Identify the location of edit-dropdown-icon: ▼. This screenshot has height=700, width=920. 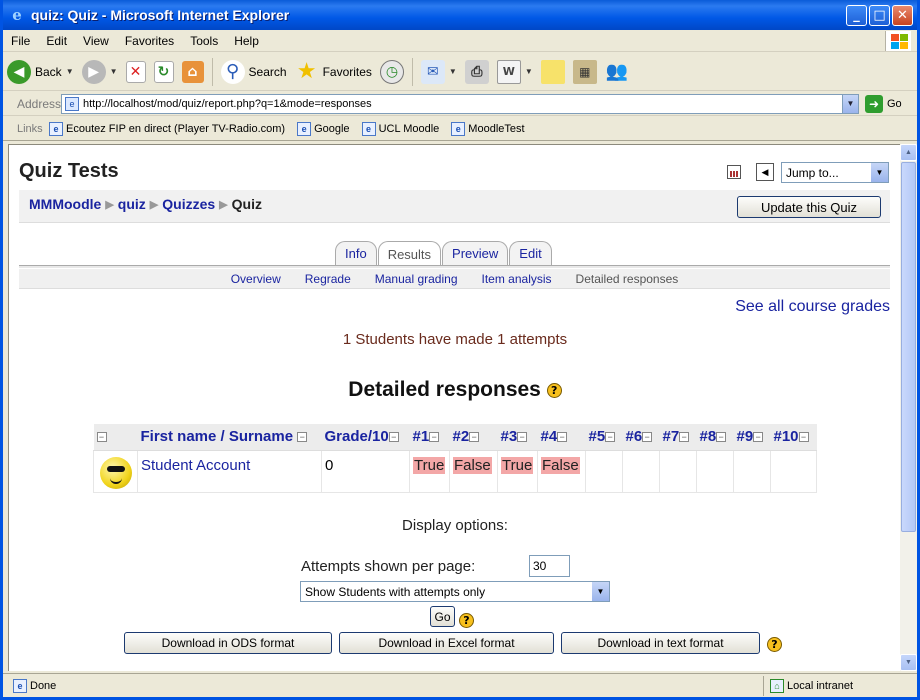
(529, 71).